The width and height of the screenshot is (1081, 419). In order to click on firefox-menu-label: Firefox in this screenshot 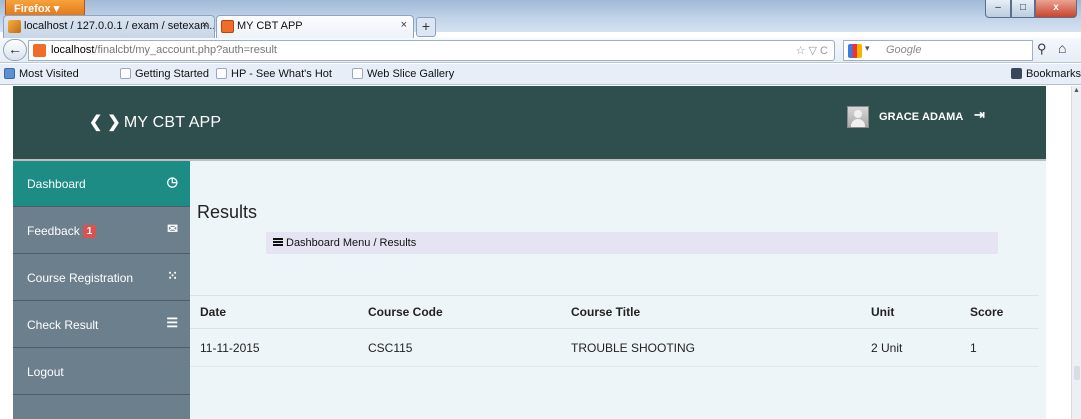, I will do `click(32, 9)`.